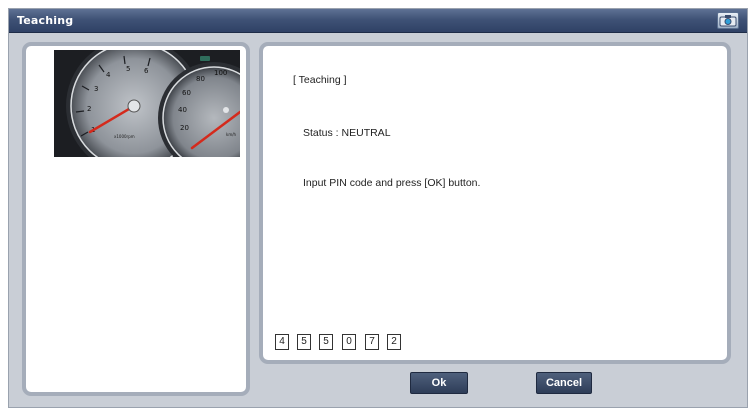 The image size is (756, 416). I want to click on svg-text: 100, so click(220, 73).